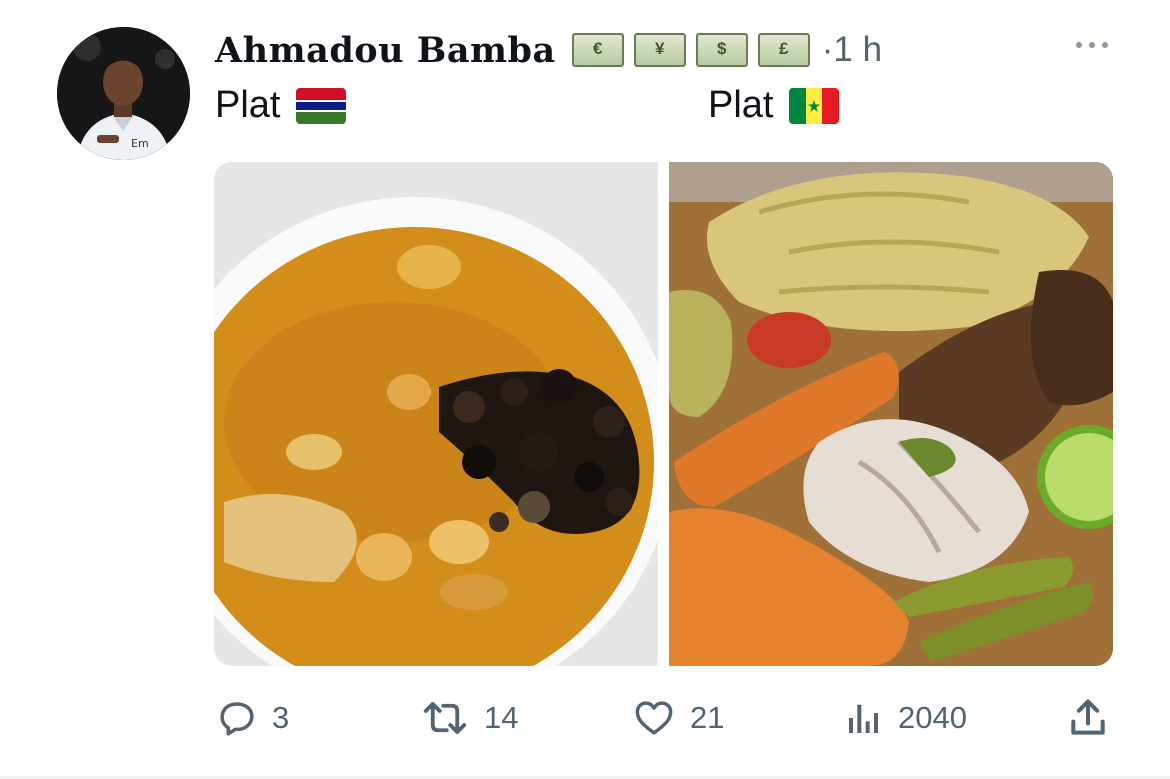  What do you see at coordinates (321, 105) in the screenshot?
I see `gambia-flag-icon` at bounding box center [321, 105].